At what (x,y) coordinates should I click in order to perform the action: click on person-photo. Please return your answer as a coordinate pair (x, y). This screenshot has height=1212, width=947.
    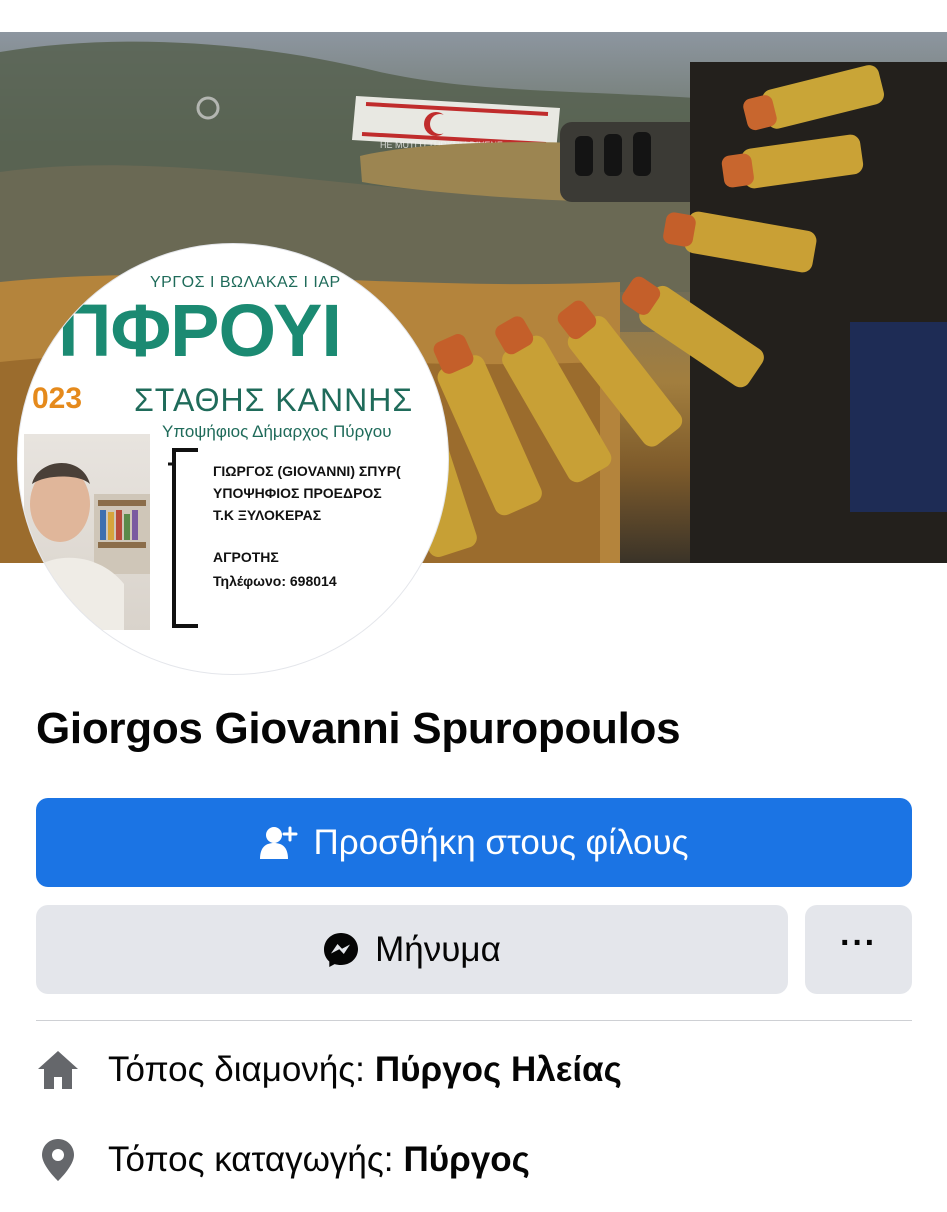
    Looking at the image, I should click on (87, 532).